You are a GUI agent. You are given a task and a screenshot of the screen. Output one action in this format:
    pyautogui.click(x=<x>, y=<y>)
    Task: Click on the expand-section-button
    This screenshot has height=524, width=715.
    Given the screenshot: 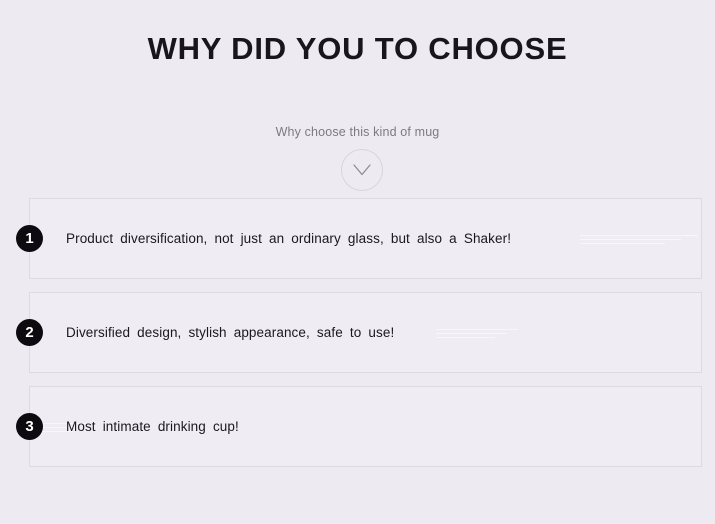 What is the action you would take?
    pyautogui.click(x=362, y=170)
    